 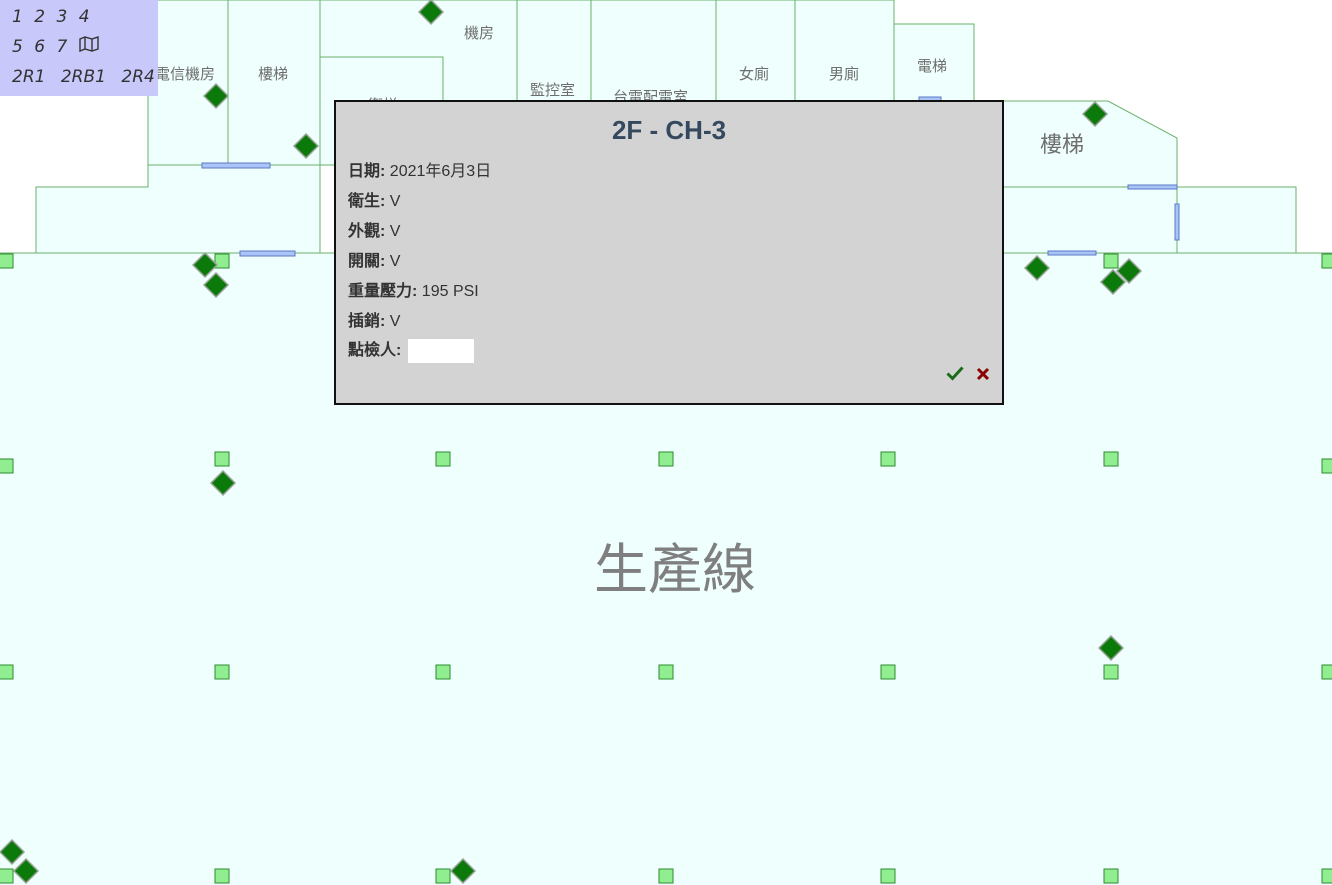 What do you see at coordinates (552, 90) in the screenshot?
I see `room-label-monitoring: 監控室` at bounding box center [552, 90].